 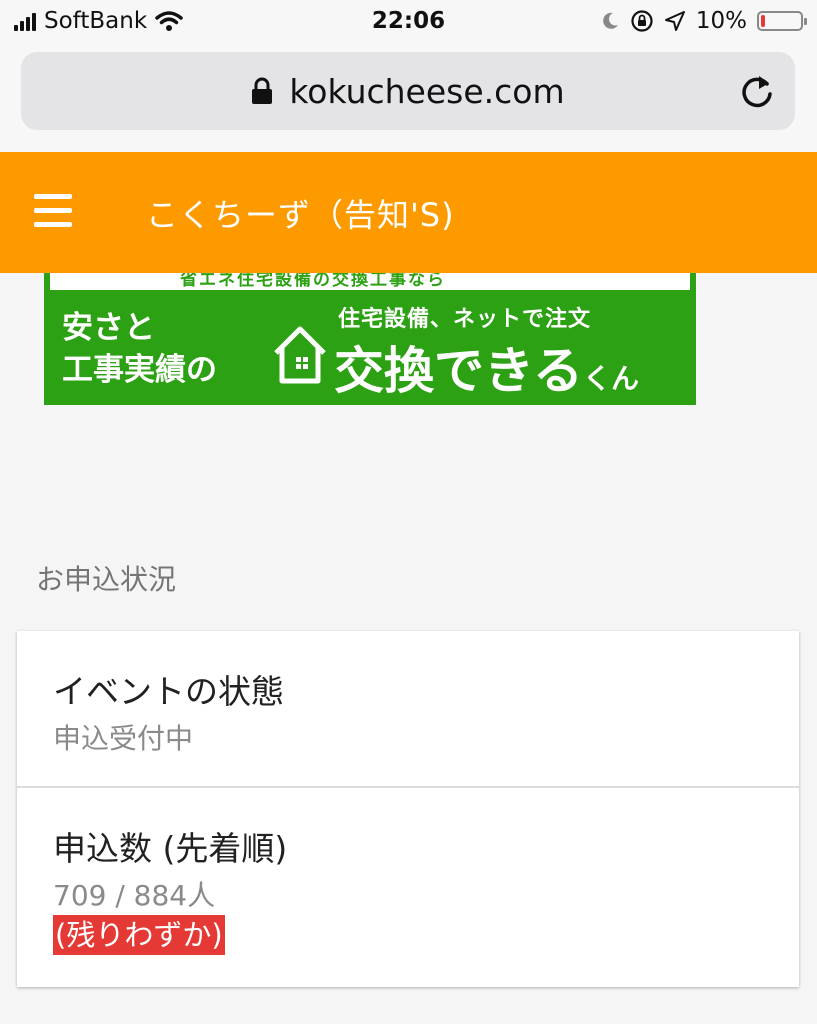 What do you see at coordinates (408, 23) in the screenshot?
I see `status-bar: SoftBank 22:06 10%` at bounding box center [408, 23].